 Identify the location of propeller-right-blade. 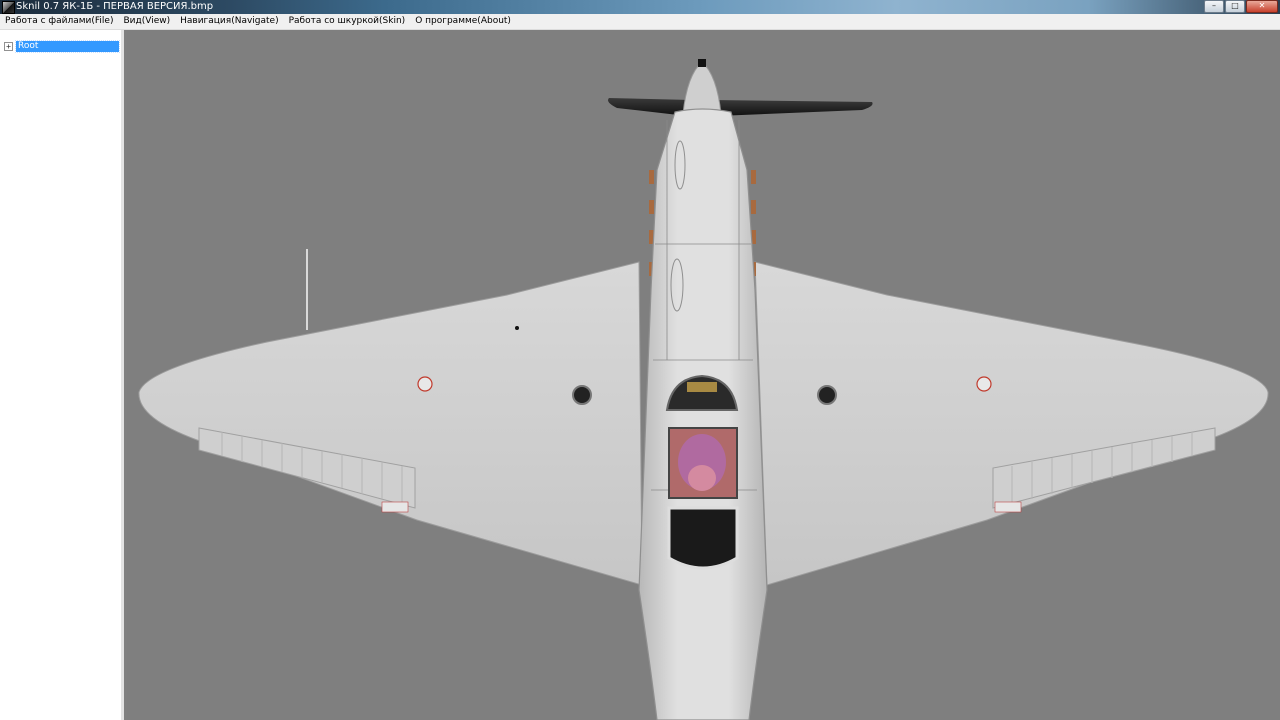
(792, 108).